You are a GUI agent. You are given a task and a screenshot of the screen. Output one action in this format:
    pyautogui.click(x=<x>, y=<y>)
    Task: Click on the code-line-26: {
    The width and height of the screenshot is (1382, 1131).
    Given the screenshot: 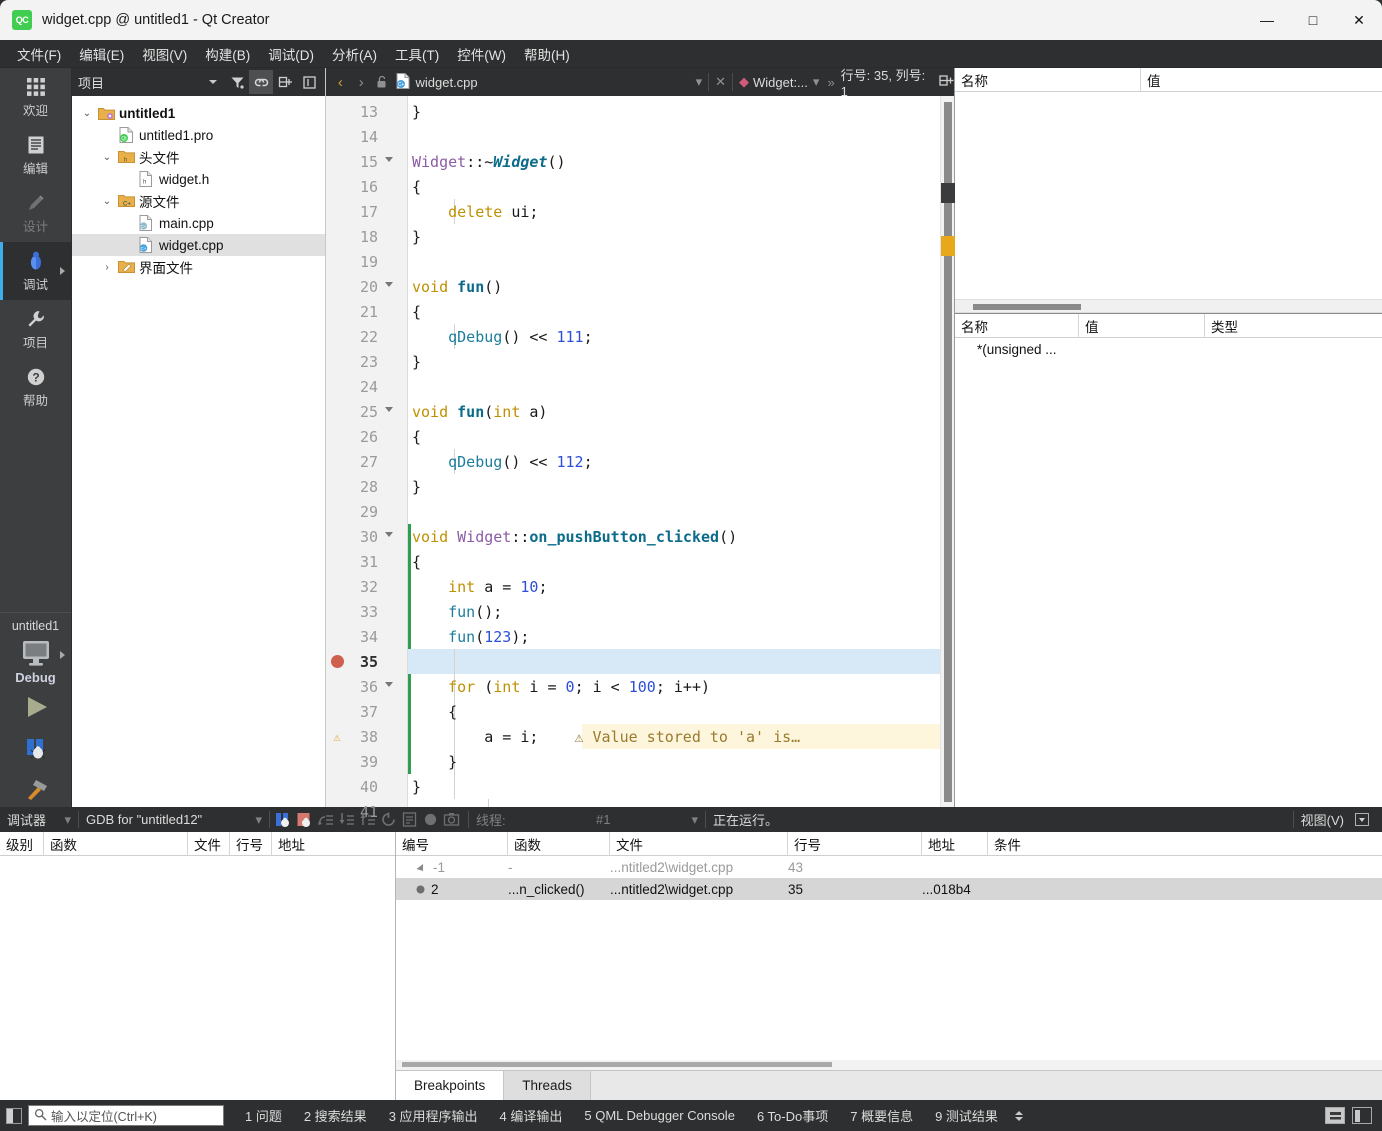 What is the action you would take?
    pyautogui.click(x=674, y=436)
    